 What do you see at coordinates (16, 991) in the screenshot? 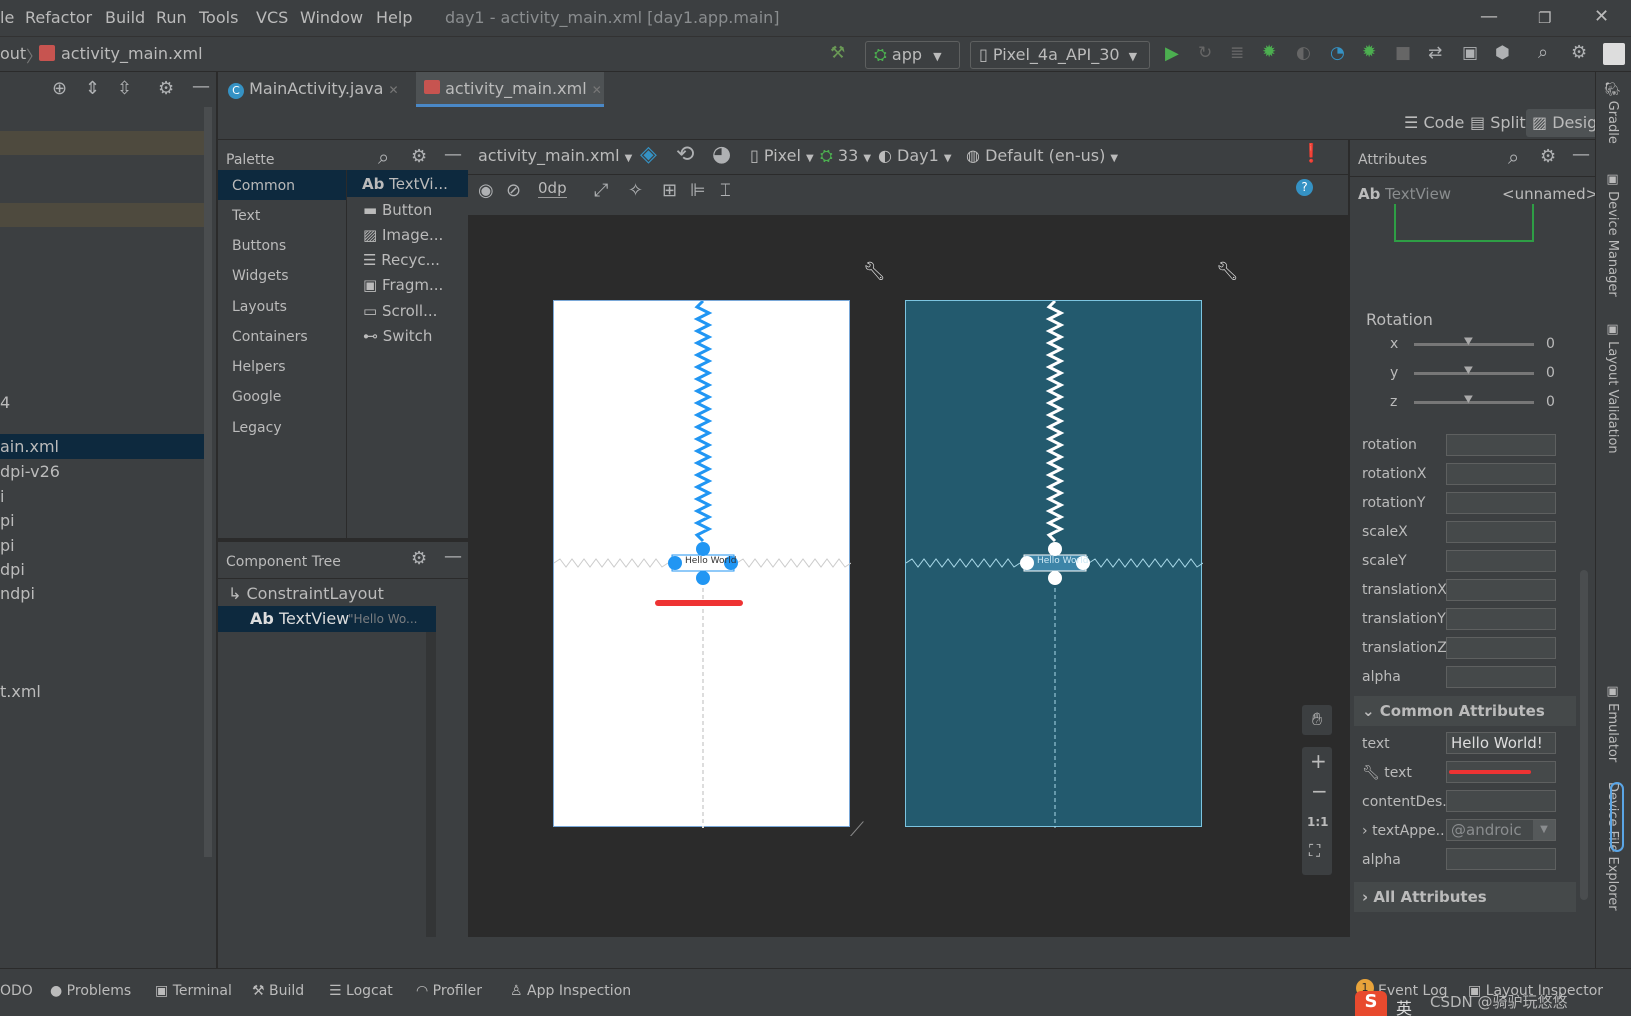
I see `todo-tool: ODO` at bounding box center [16, 991].